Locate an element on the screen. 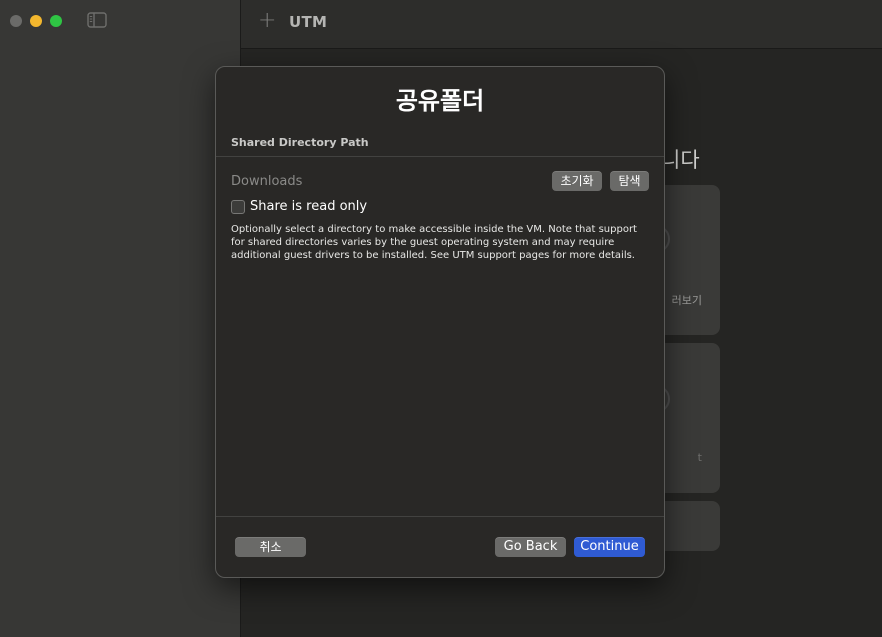 The image size is (882, 637). section-header: Shared Directory Path is located at coordinates (300, 142).